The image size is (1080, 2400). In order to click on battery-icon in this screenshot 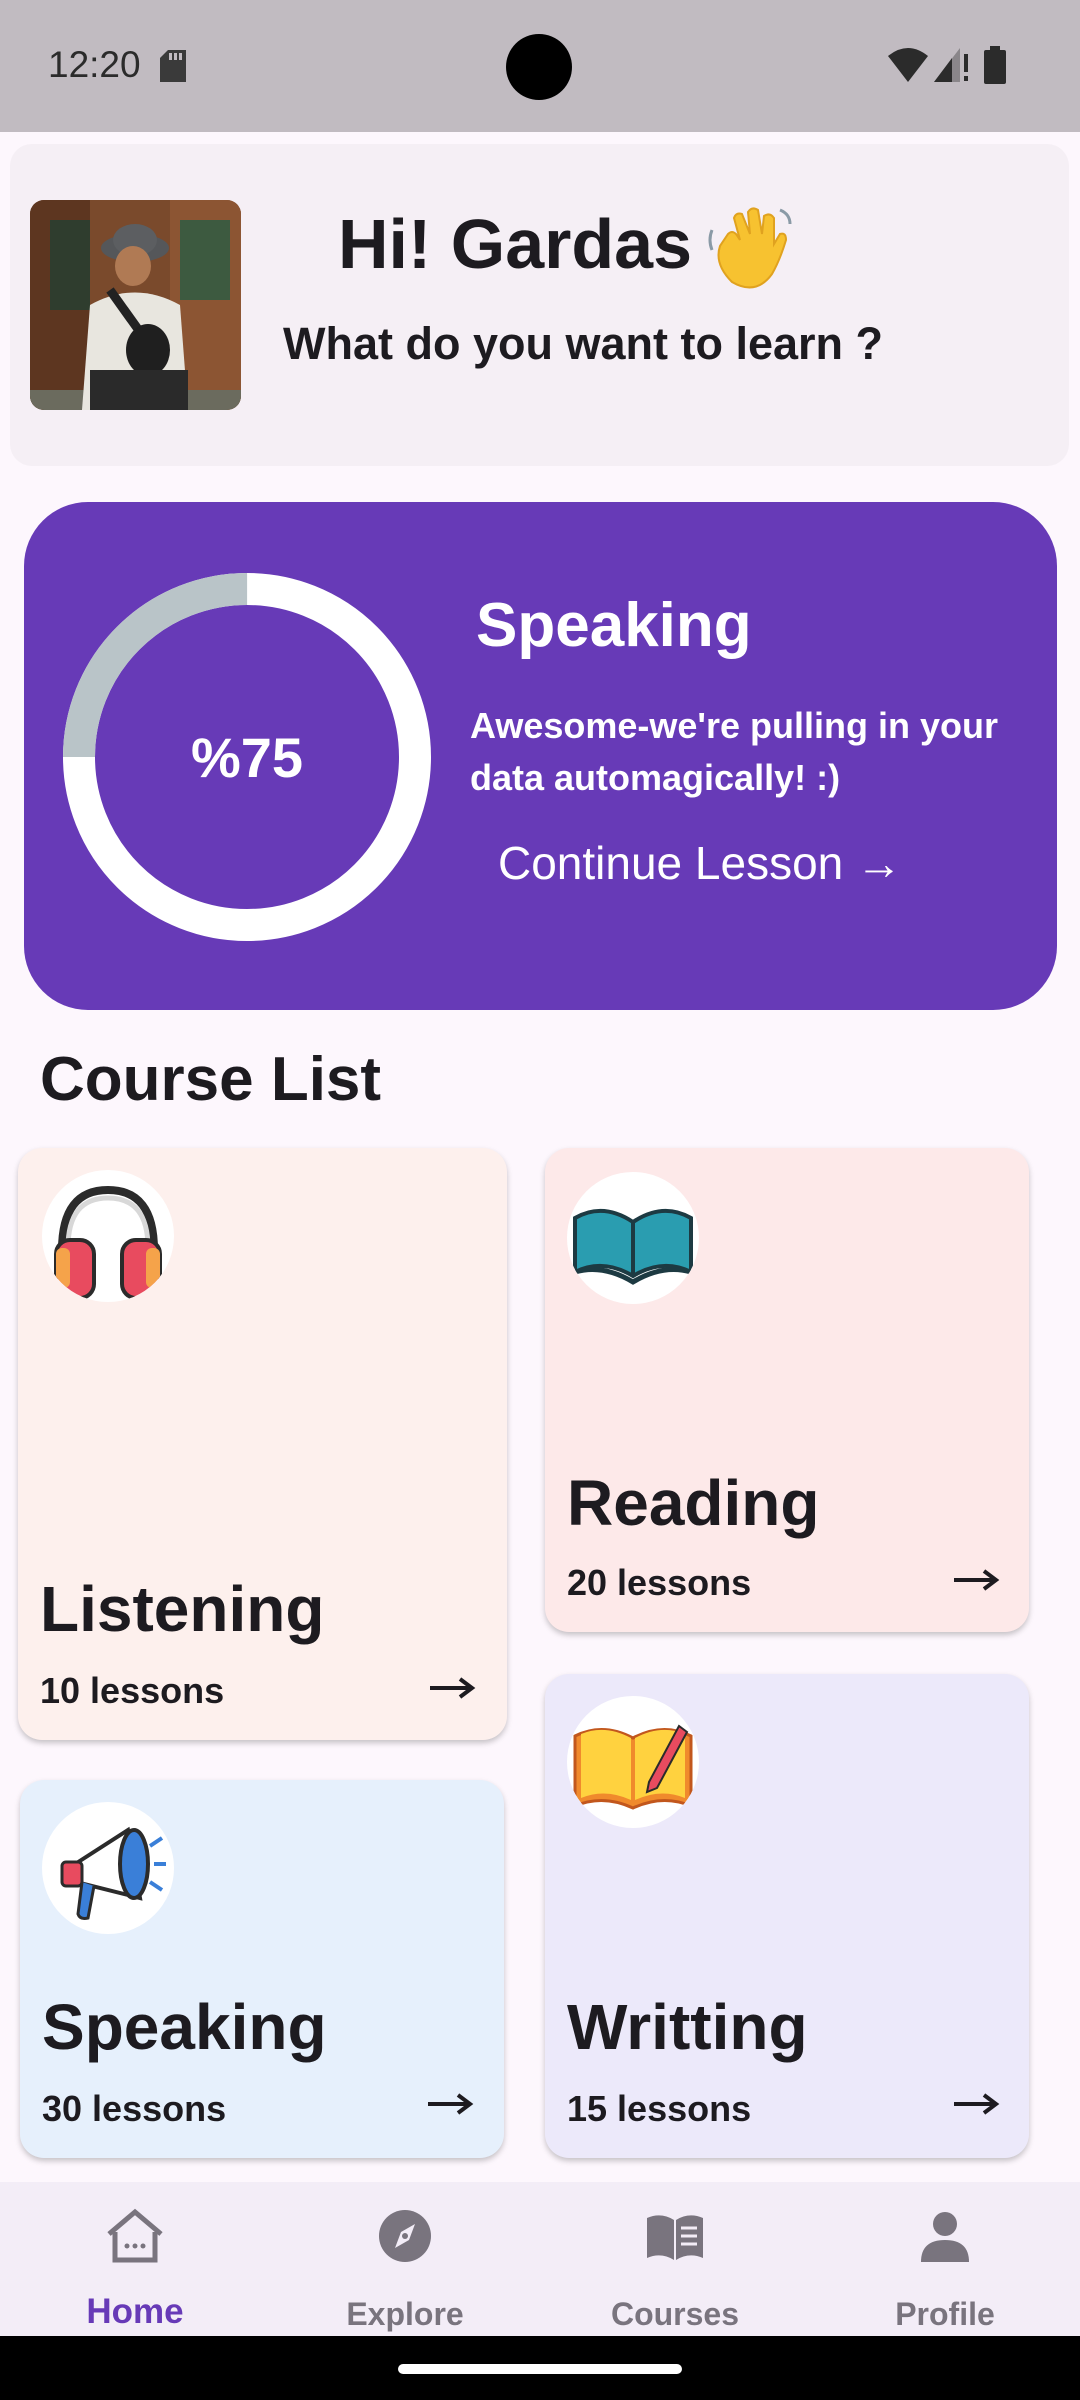, I will do `click(995, 65)`.